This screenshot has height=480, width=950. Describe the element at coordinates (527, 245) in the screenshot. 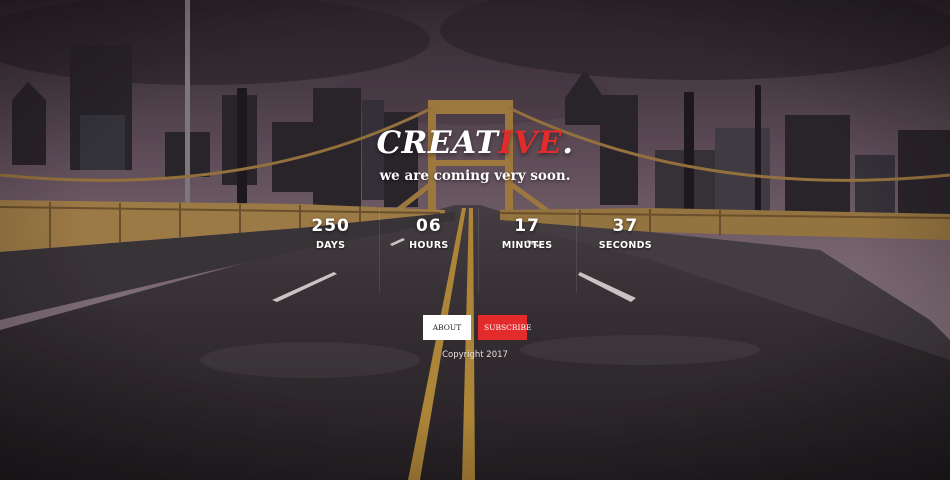

I see `minutes-label: MINUTES` at that location.